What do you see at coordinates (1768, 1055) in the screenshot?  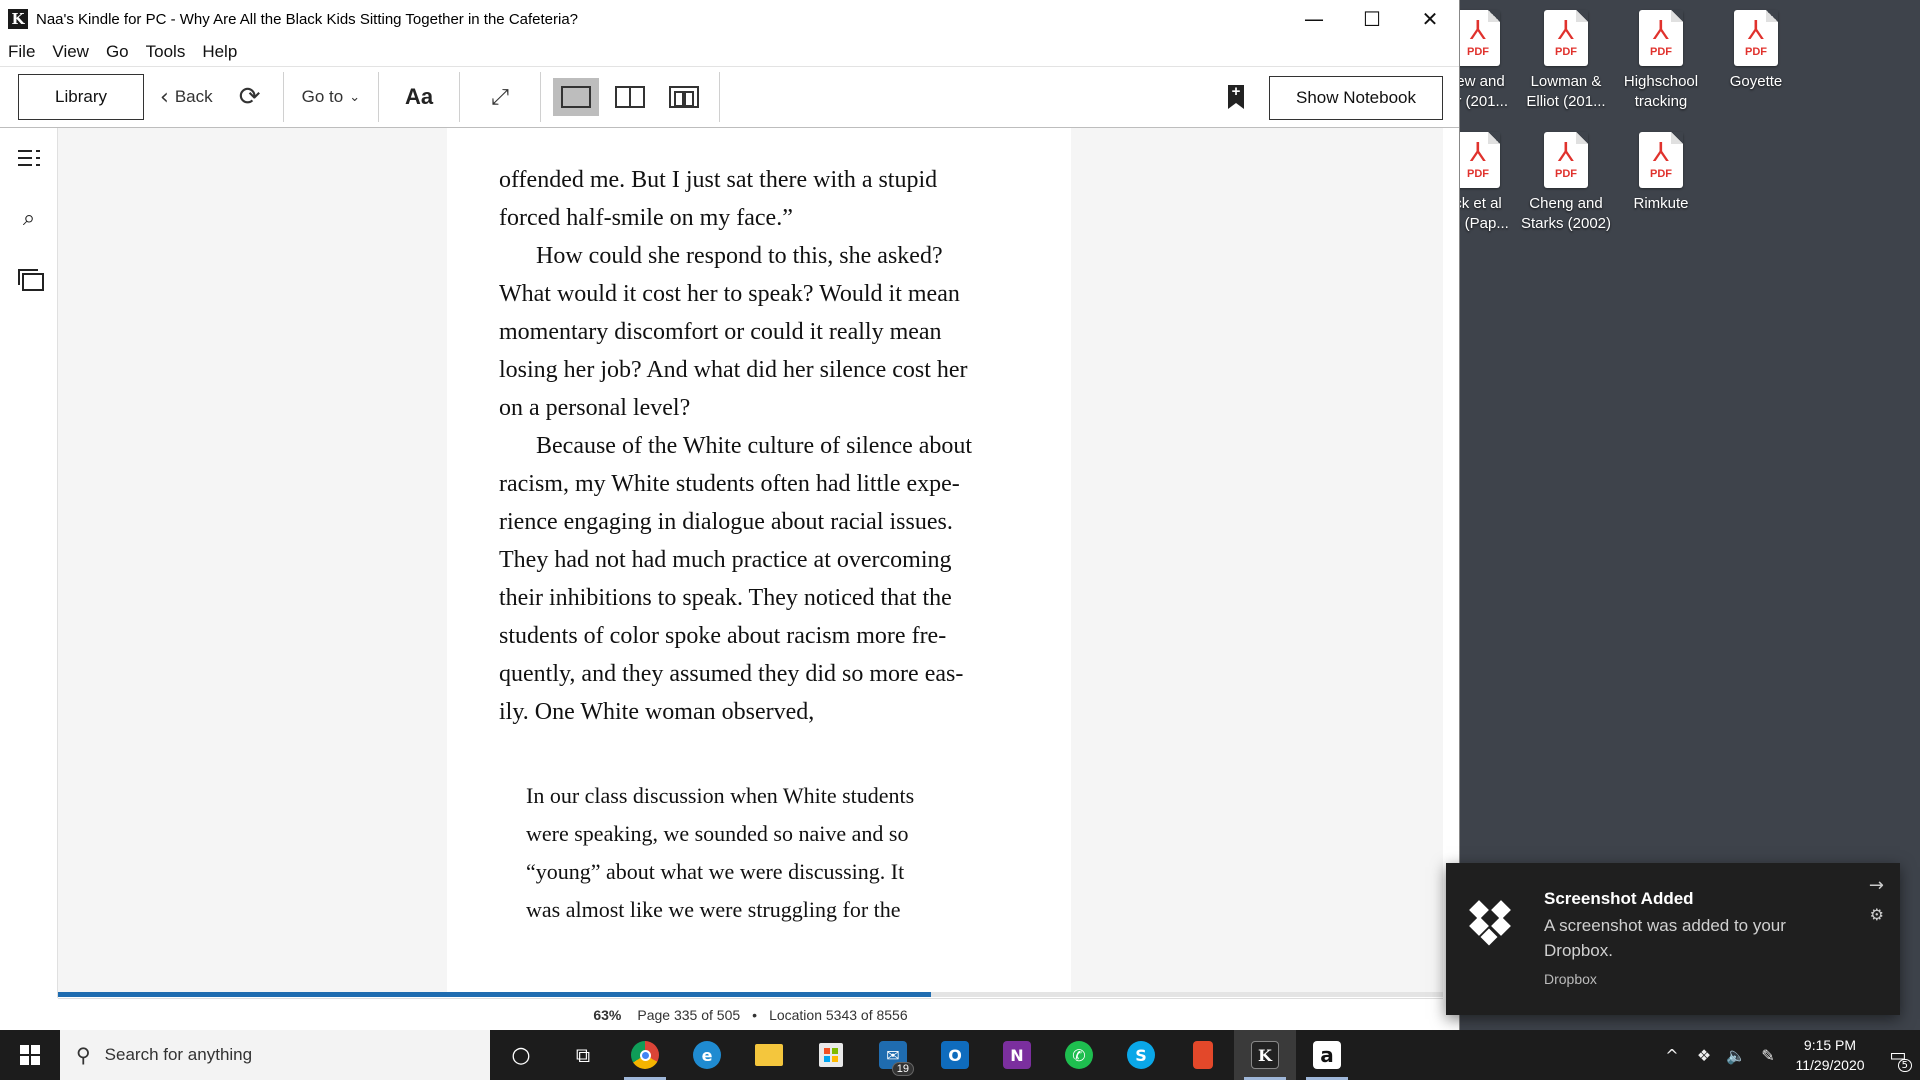 I see `pen-workspace-icon: ✎` at bounding box center [1768, 1055].